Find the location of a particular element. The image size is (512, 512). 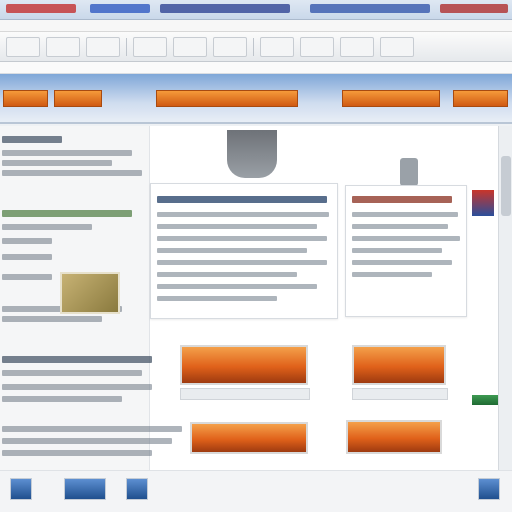

toolbar is located at coordinates (256, 47).